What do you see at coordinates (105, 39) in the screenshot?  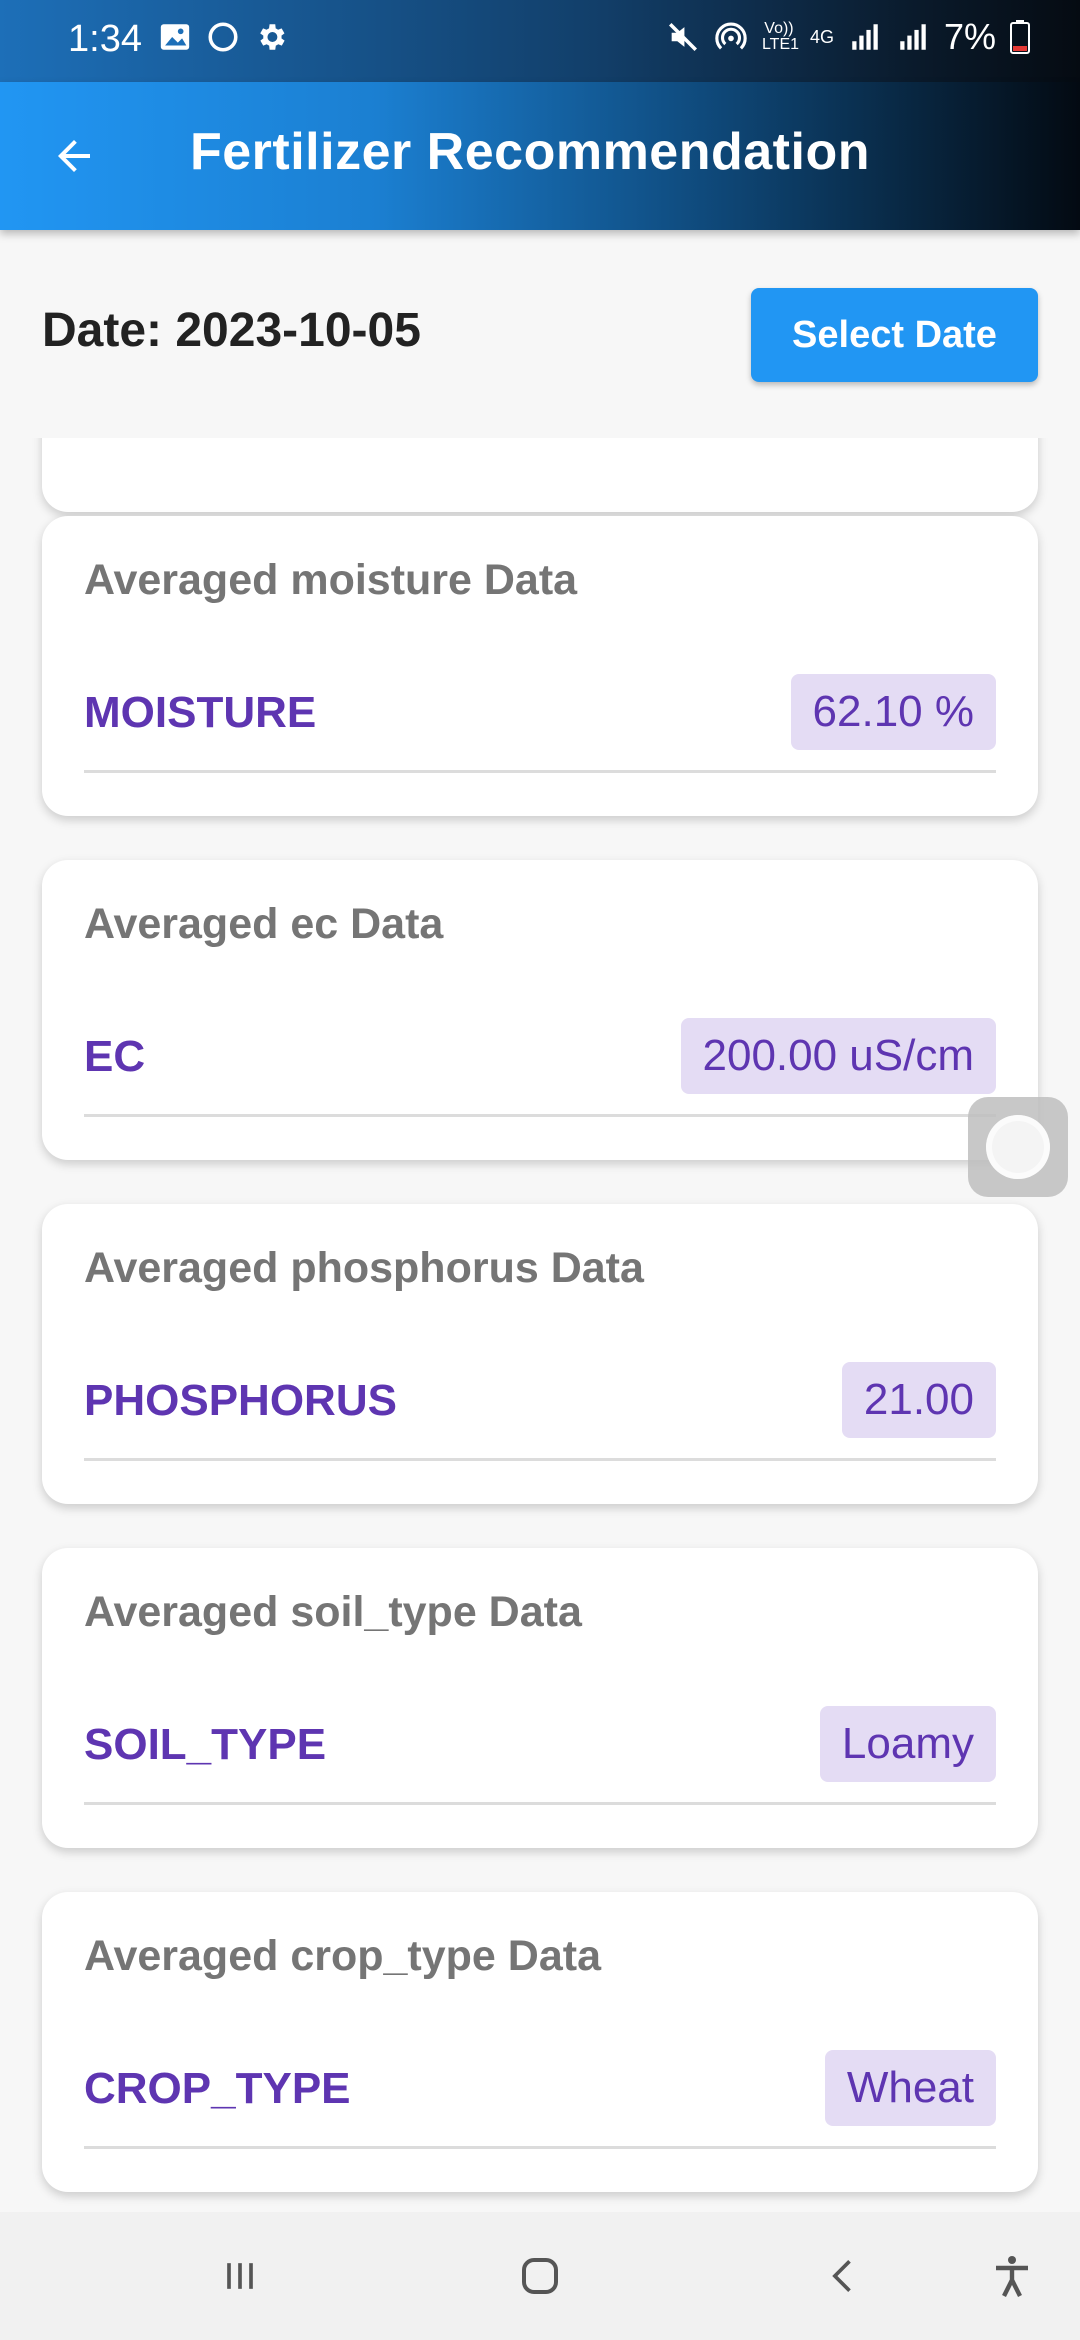 I see `status-time: 1:34` at bounding box center [105, 39].